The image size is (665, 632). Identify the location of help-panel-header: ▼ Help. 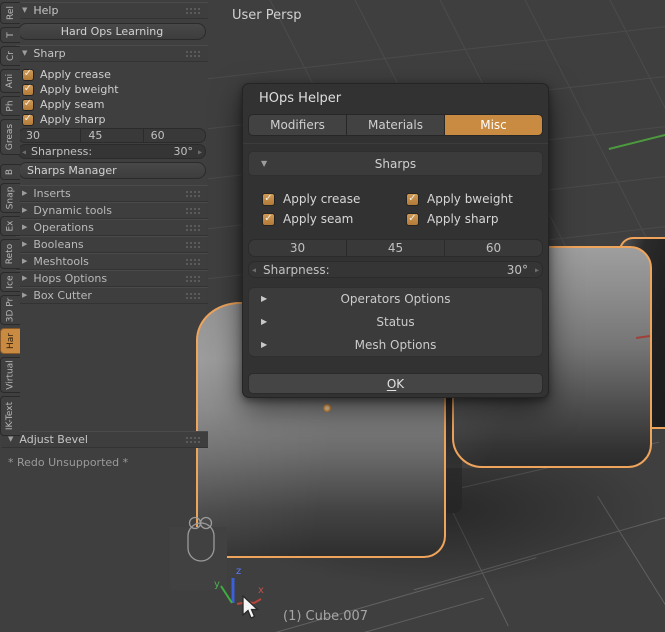
(112, 10).